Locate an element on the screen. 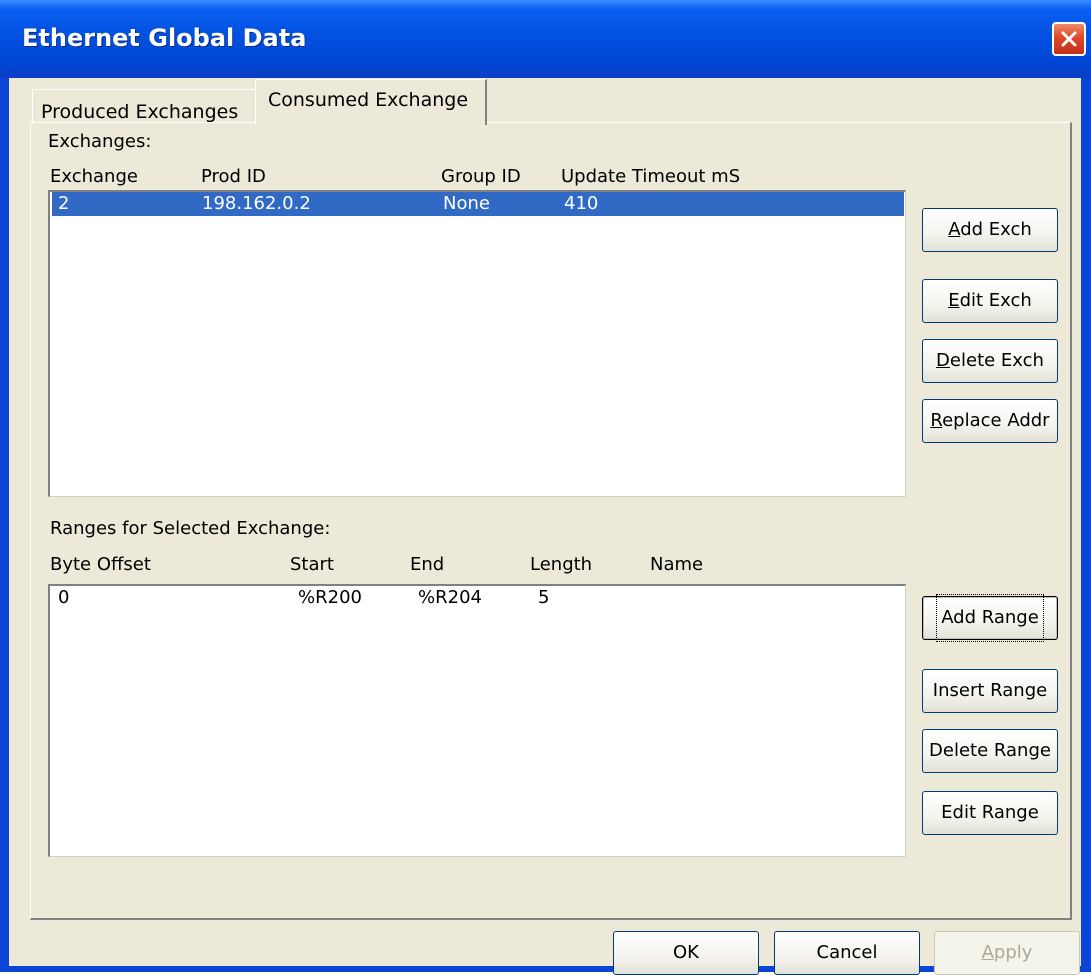 Image resolution: width=1091 pixels, height=975 pixels. delete-exch-button: Delete Exch is located at coordinates (990, 361).